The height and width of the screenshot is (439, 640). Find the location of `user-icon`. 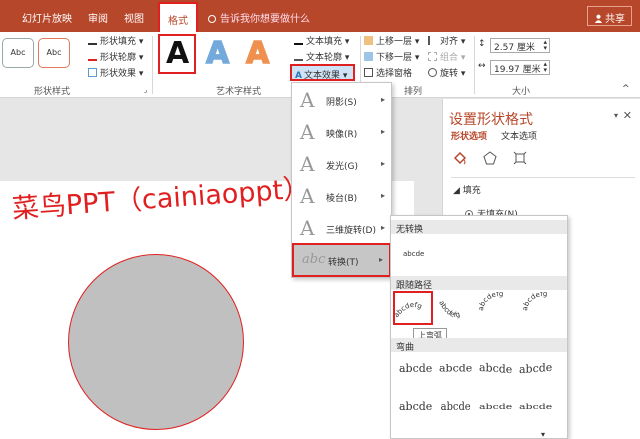

user-icon is located at coordinates (598, 18).